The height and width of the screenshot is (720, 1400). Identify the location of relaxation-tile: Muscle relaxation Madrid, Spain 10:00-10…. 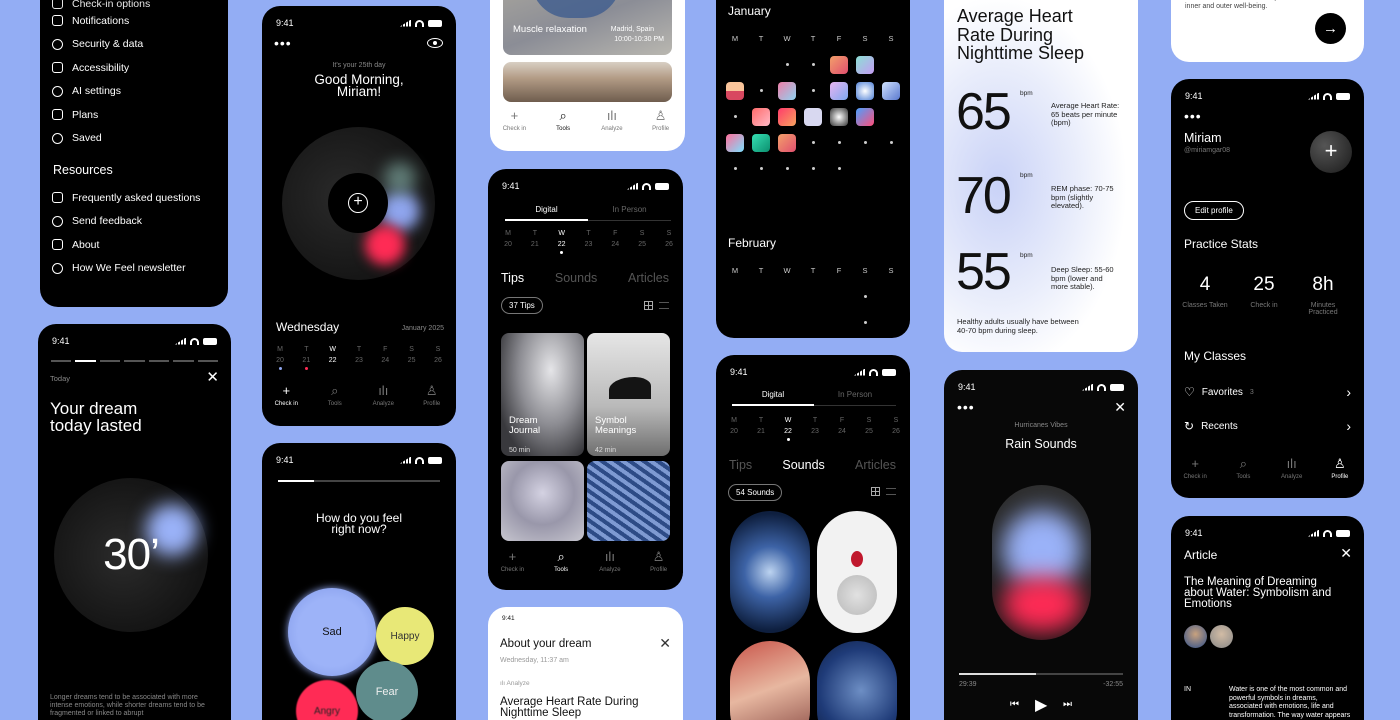
(587, 27).